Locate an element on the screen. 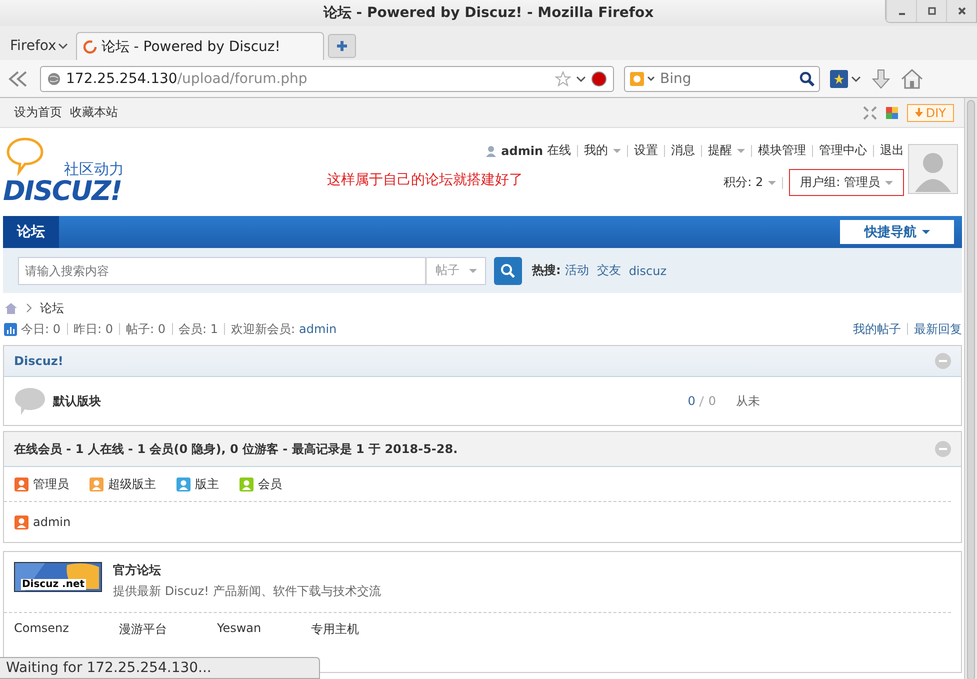 Image resolution: width=977 pixels, height=679 pixels. friend-link: 专用主机 is located at coordinates (335, 629).